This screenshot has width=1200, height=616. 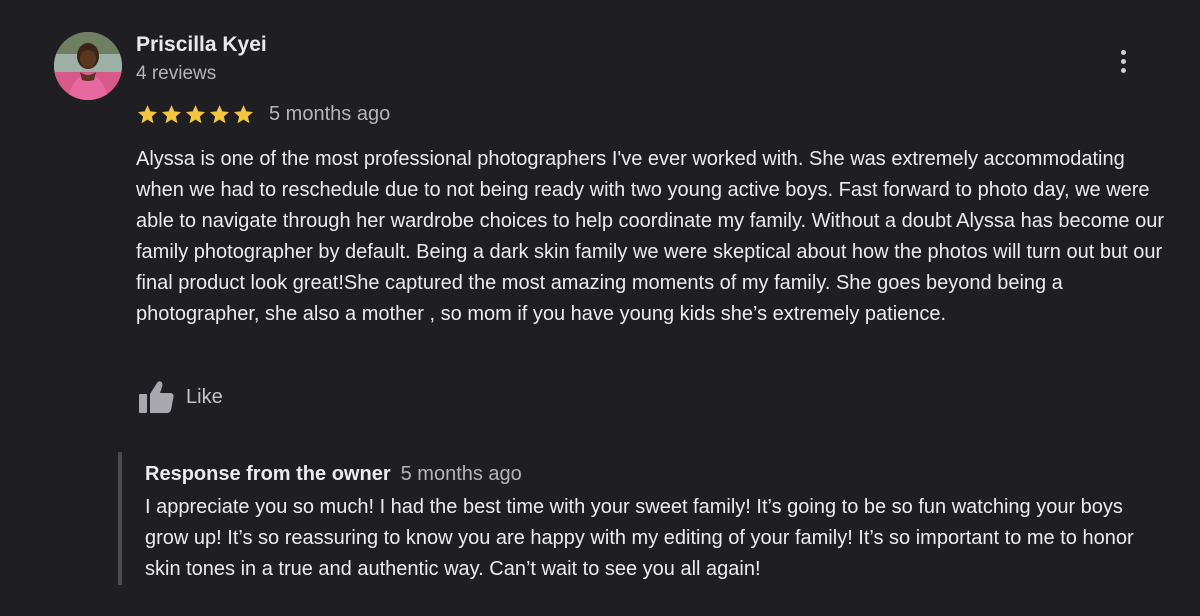 I want to click on reviewer-avatar, so click(x=88, y=66).